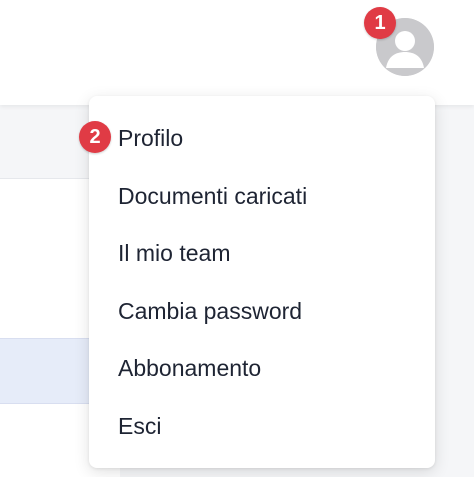 This screenshot has height=477, width=474. Describe the element at coordinates (262, 427) in the screenshot. I see `menu-item-esci: Esci` at that location.